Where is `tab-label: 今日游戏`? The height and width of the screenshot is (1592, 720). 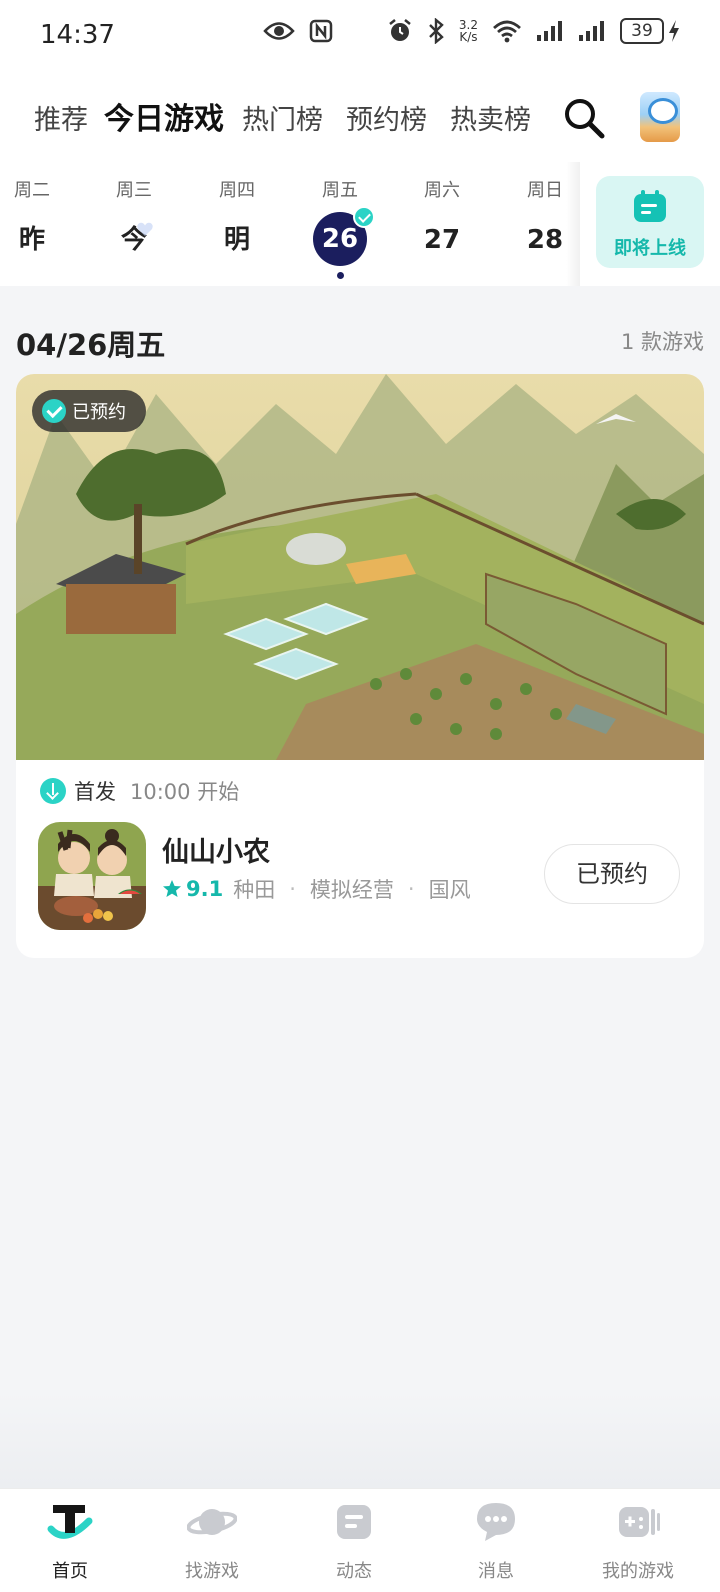
tab-label: 今日游戏 is located at coordinates (164, 119).